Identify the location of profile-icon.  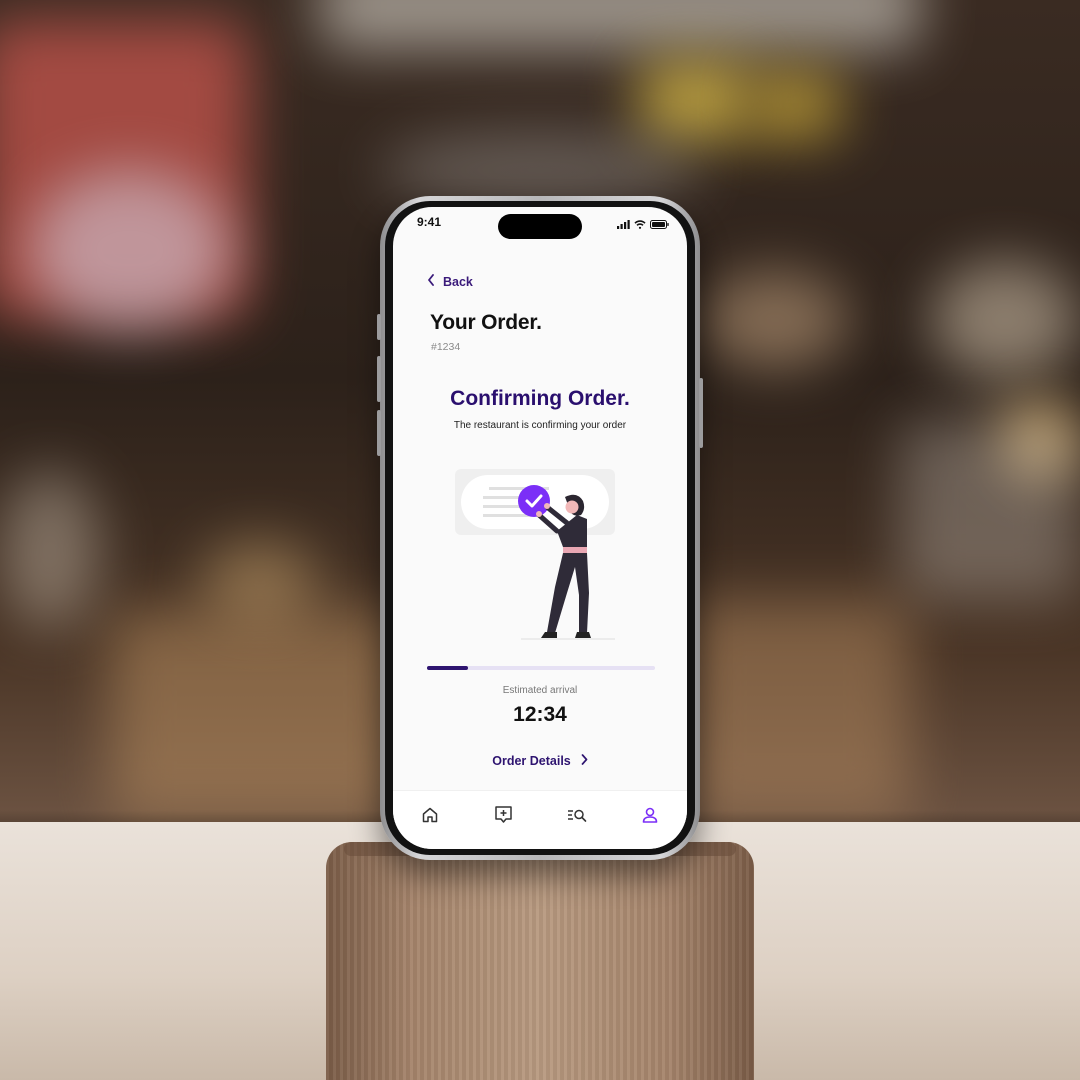
(650, 817).